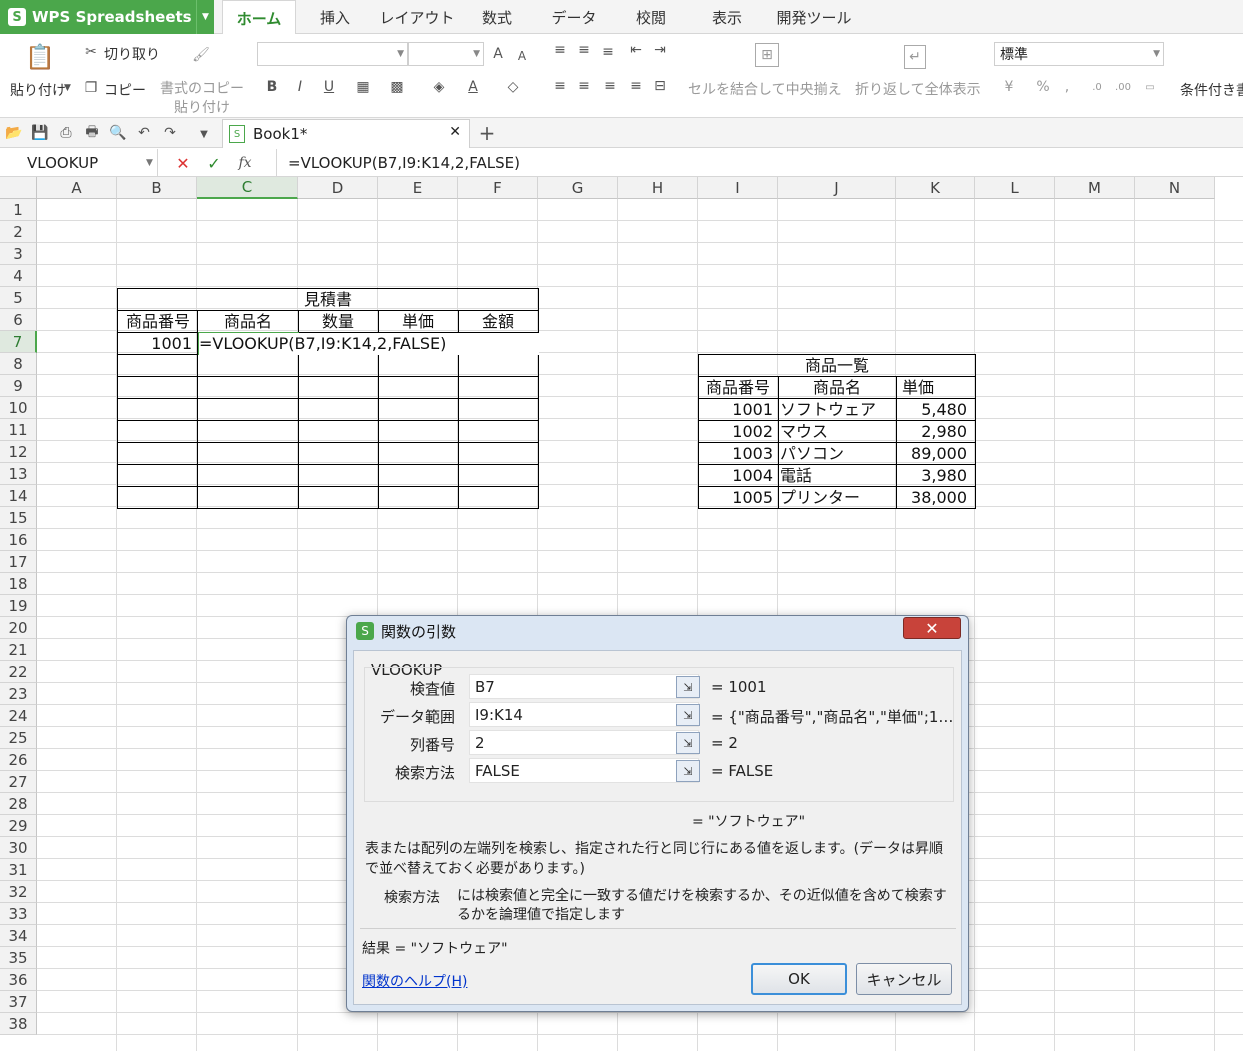 This screenshot has height=1051, width=1243. What do you see at coordinates (814, 17) in the screenshot?
I see `tab-developer: 開発ツール` at bounding box center [814, 17].